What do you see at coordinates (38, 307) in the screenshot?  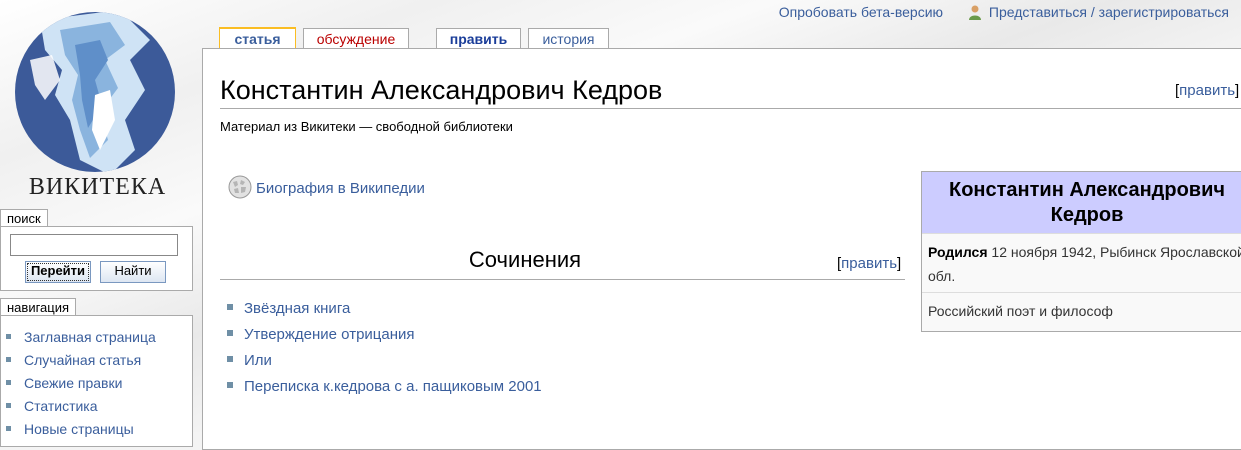 I see `navigation-portlet-header: навигация` at bounding box center [38, 307].